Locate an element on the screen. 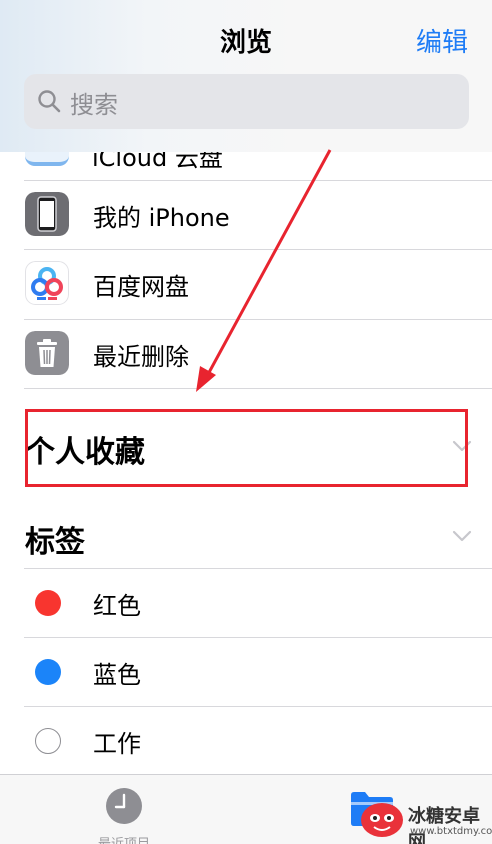  search-icon is located at coordinates (49, 101).